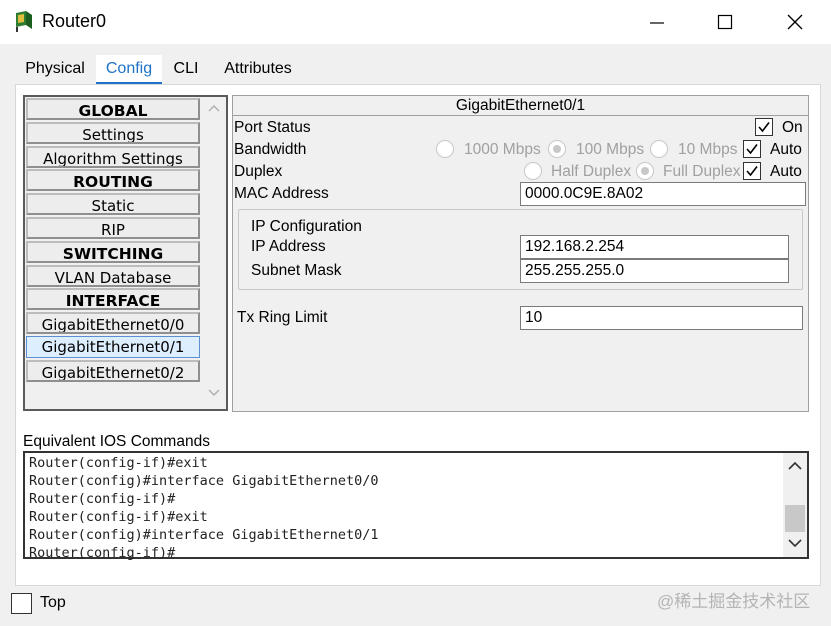  Describe the element at coordinates (113, 227) in the screenshot. I see `nav-item-rip: RIP` at that location.